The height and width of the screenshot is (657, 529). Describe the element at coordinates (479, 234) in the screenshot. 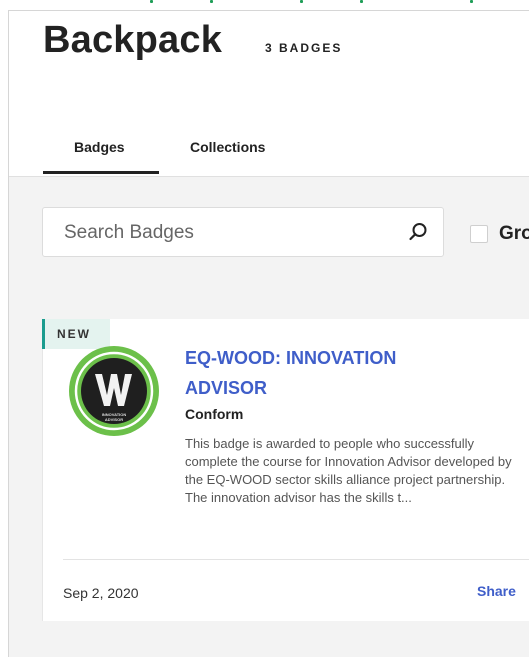

I see `group-checkbox` at that location.